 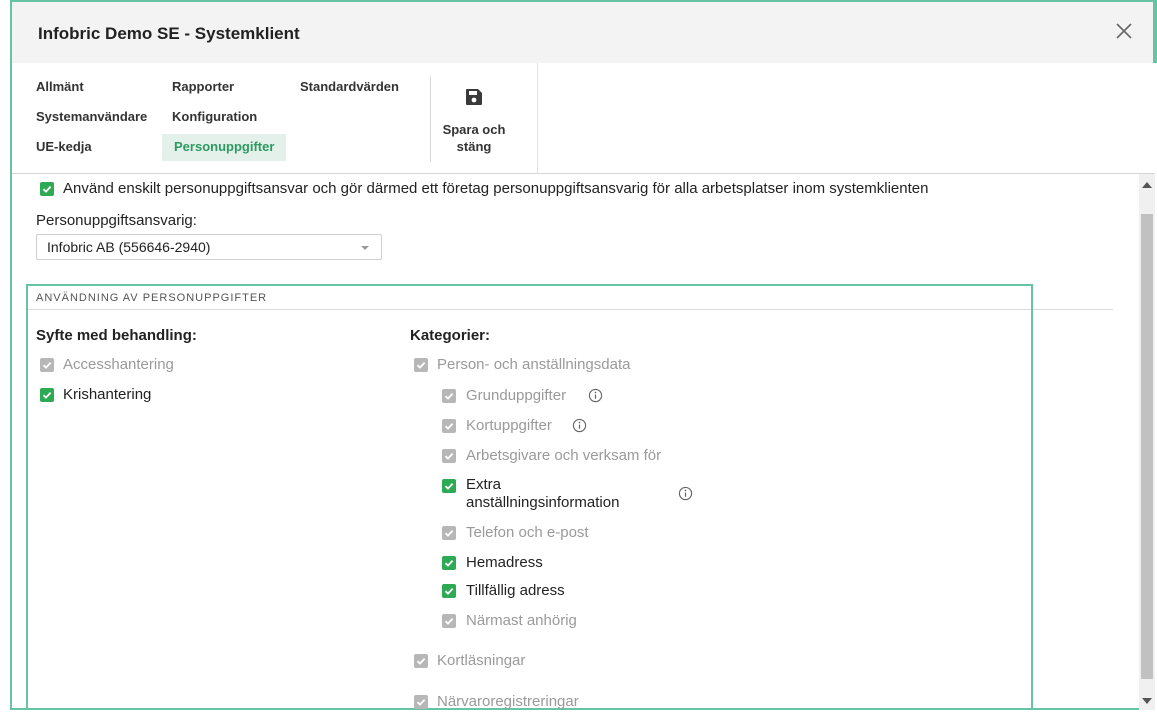 What do you see at coordinates (349, 86) in the screenshot?
I see `nav-standardvarden: Standardvärden` at bounding box center [349, 86].